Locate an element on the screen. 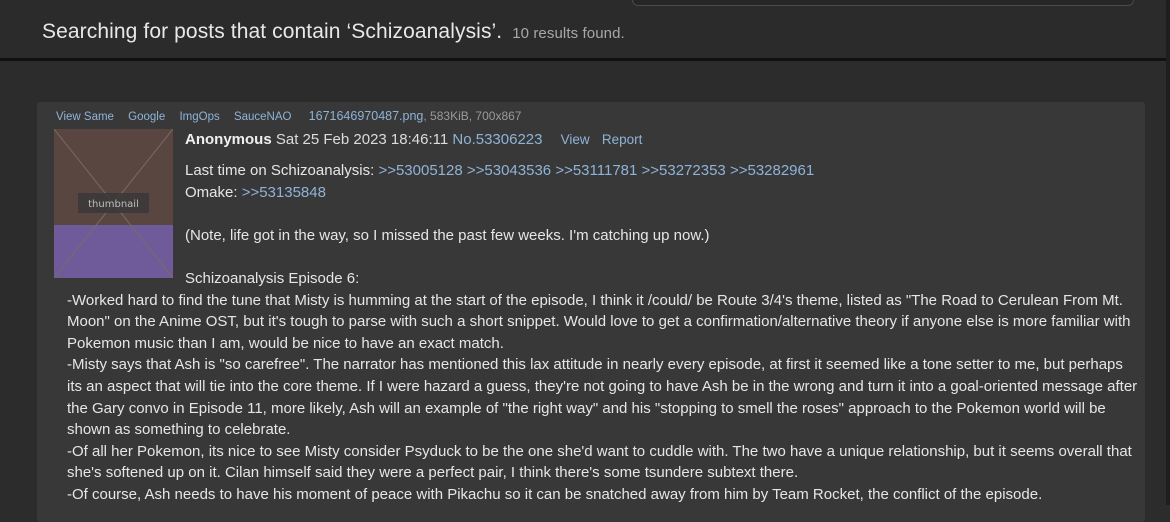 The height and width of the screenshot is (522, 1170). quote-link: >>53111781 is located at coordinates (596, 170).